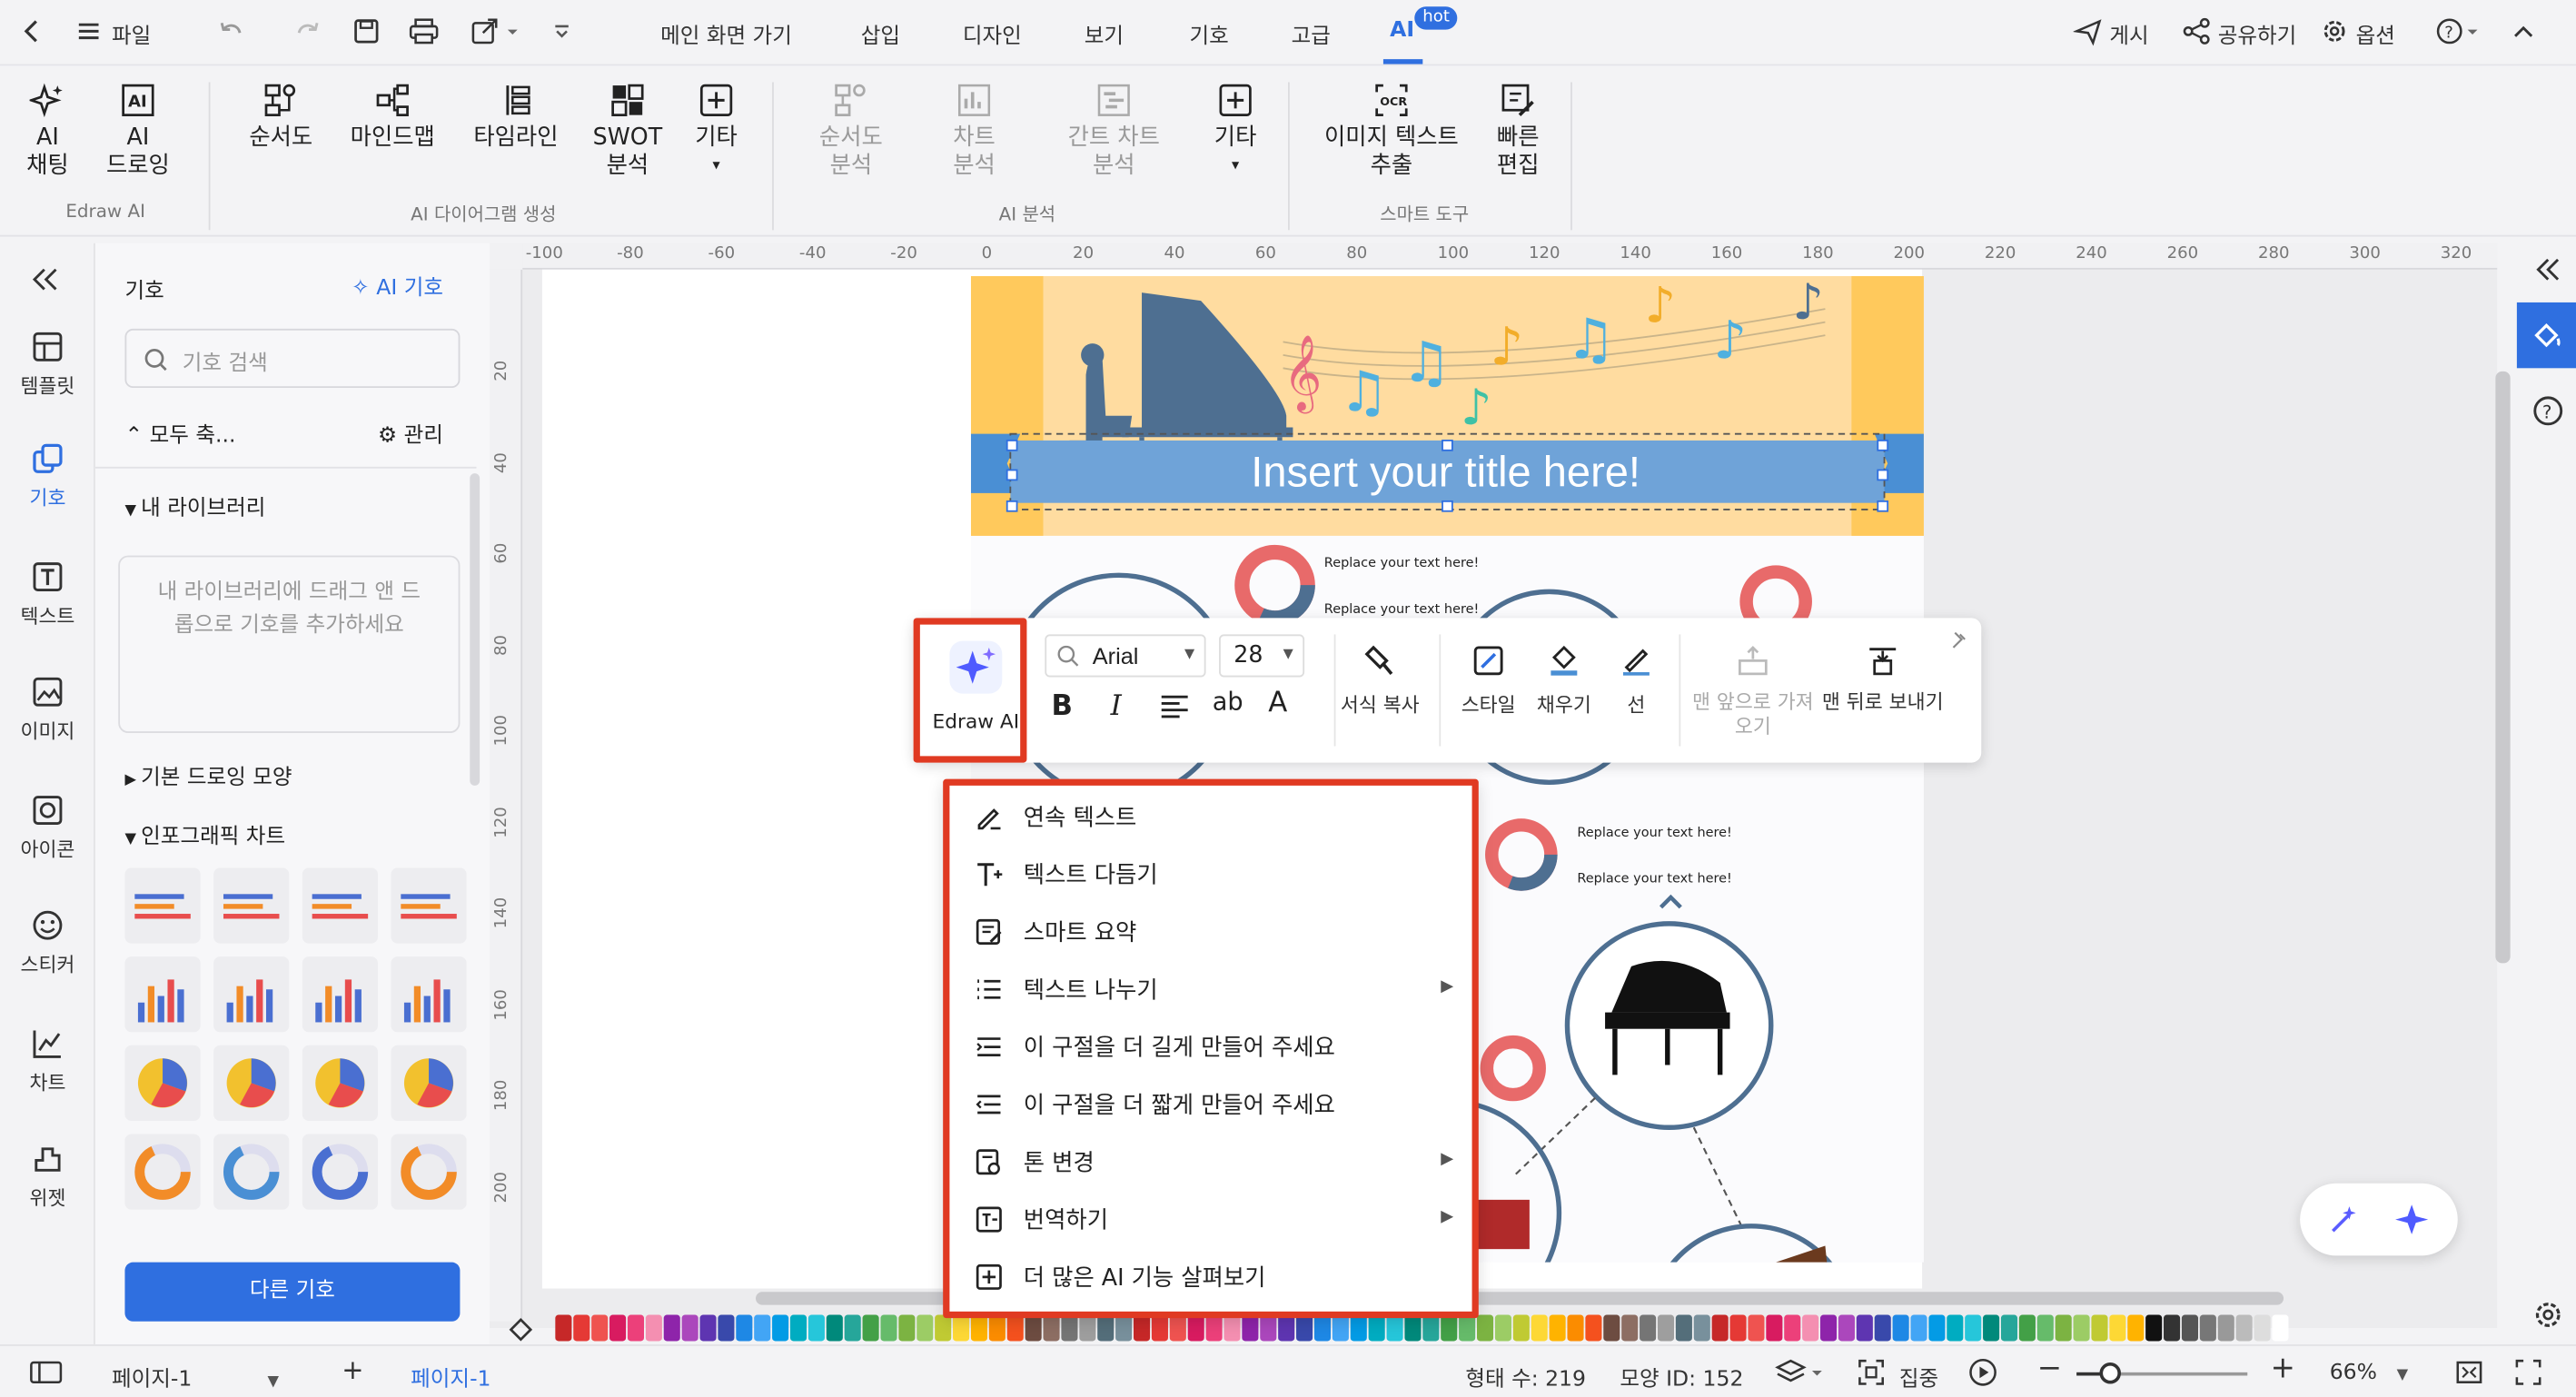 The width and height of the screenshot is (2576, 1397). What do you see at coordinates (2283, 1368) in the screenshot?
I see `zoom-in-button: +` at bounding box center [2283, 1368].